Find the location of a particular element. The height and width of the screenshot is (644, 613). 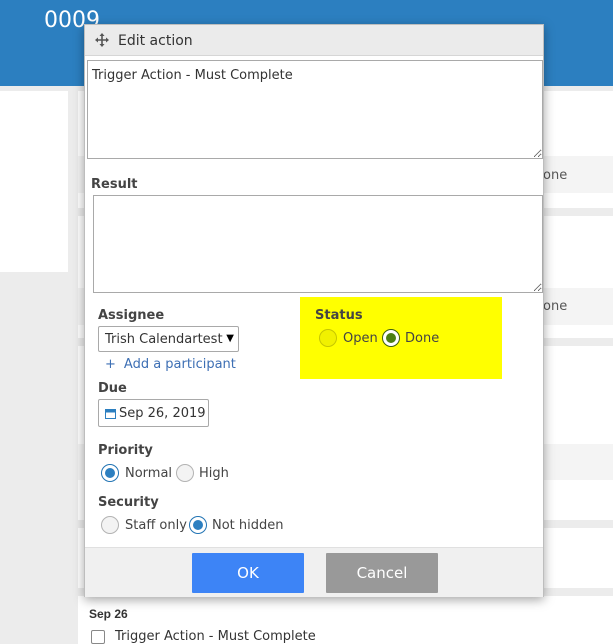

assignee-value: Trish Calendartest is located at coordinates (164, 339).